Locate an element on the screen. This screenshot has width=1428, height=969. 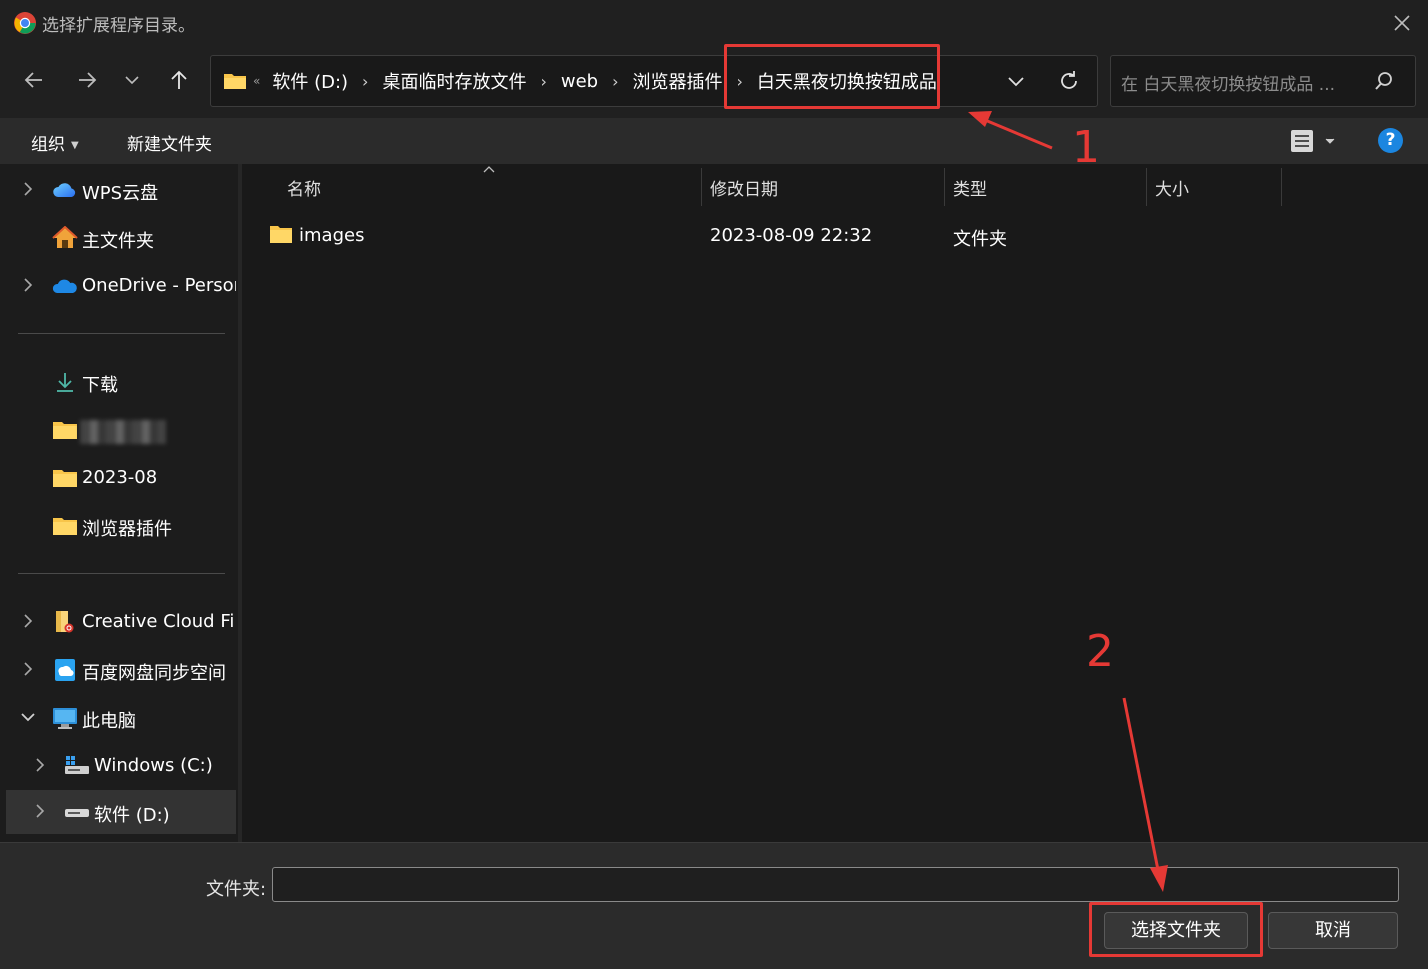
file-name: images is located at coordinates (332, 235).